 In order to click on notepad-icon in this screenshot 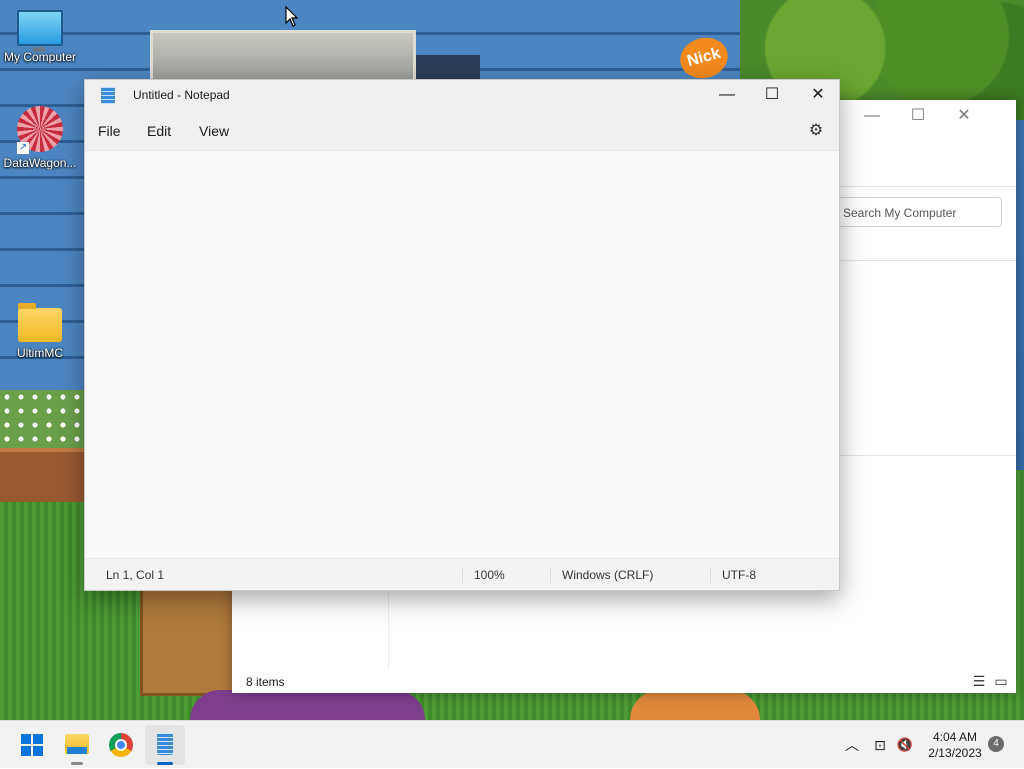, I will do `click(165, 744)`.